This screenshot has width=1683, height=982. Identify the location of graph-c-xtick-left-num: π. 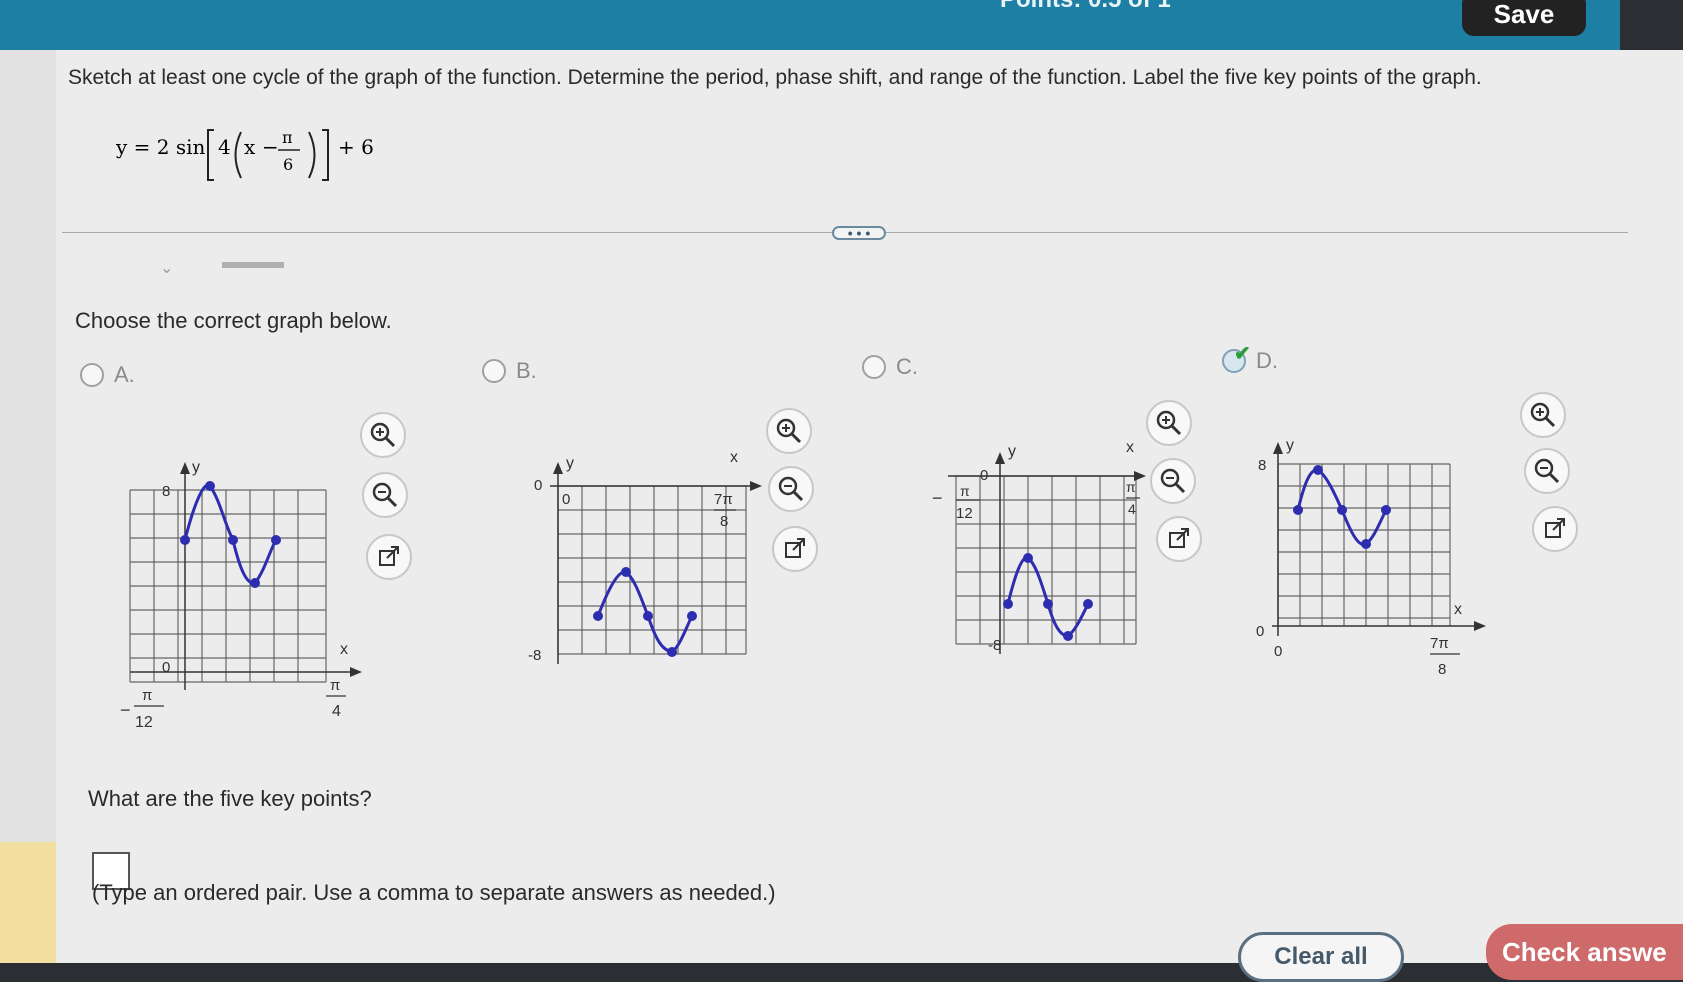
(965, 491).